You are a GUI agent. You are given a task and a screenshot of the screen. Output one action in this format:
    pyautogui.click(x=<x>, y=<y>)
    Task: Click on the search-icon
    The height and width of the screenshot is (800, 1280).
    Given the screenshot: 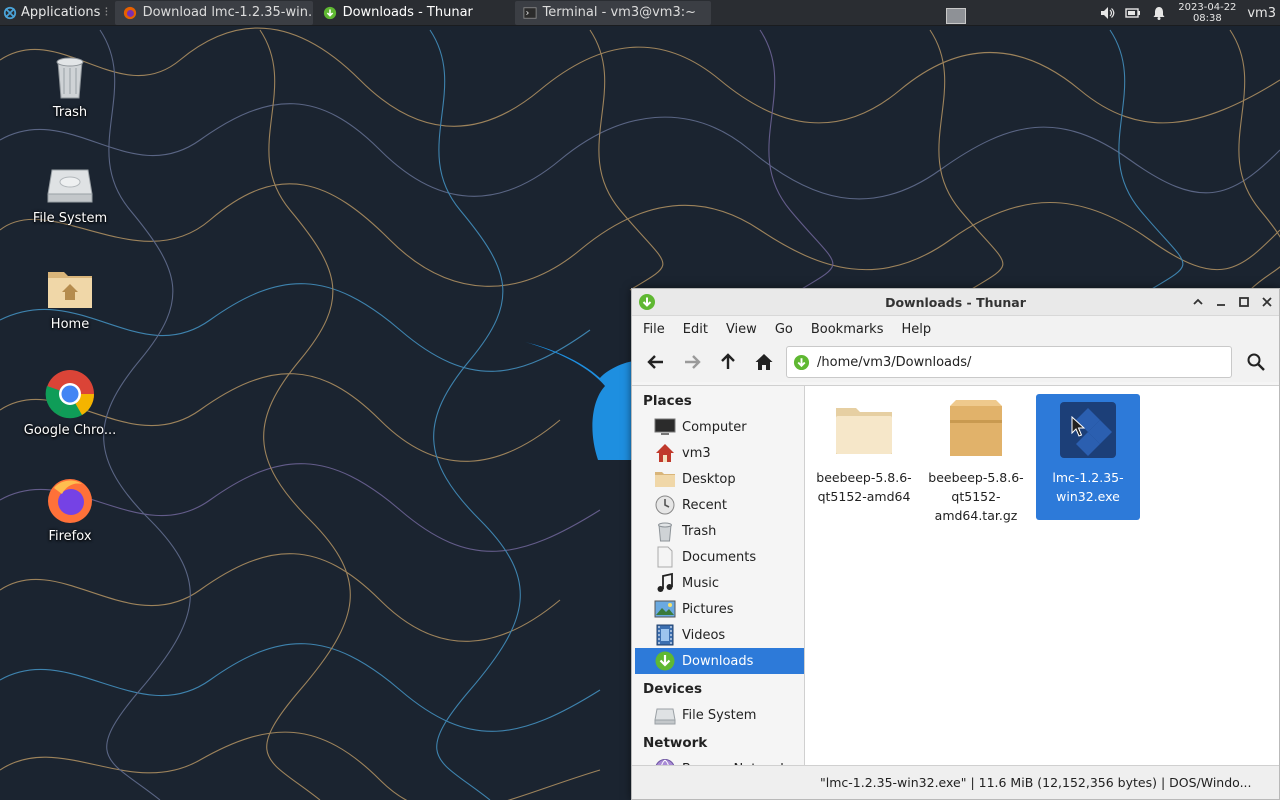 What is the action you would take?
    pyautogui.click(x=1256, y=362)
    